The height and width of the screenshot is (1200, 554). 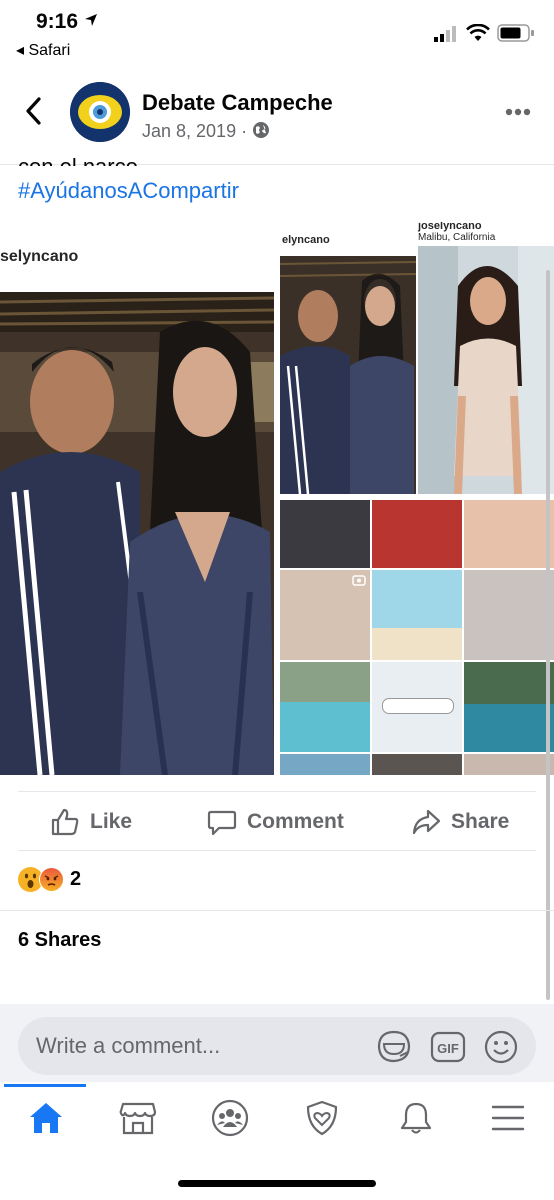 I want to click on collage-panel-dress, so click(x=486, y=370).